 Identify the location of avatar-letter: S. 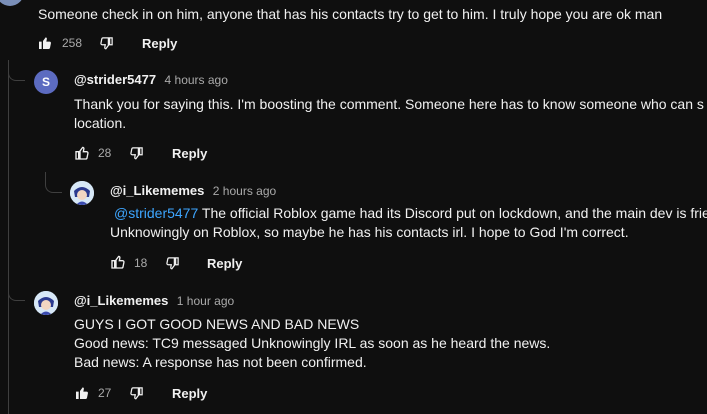
(45, 82).